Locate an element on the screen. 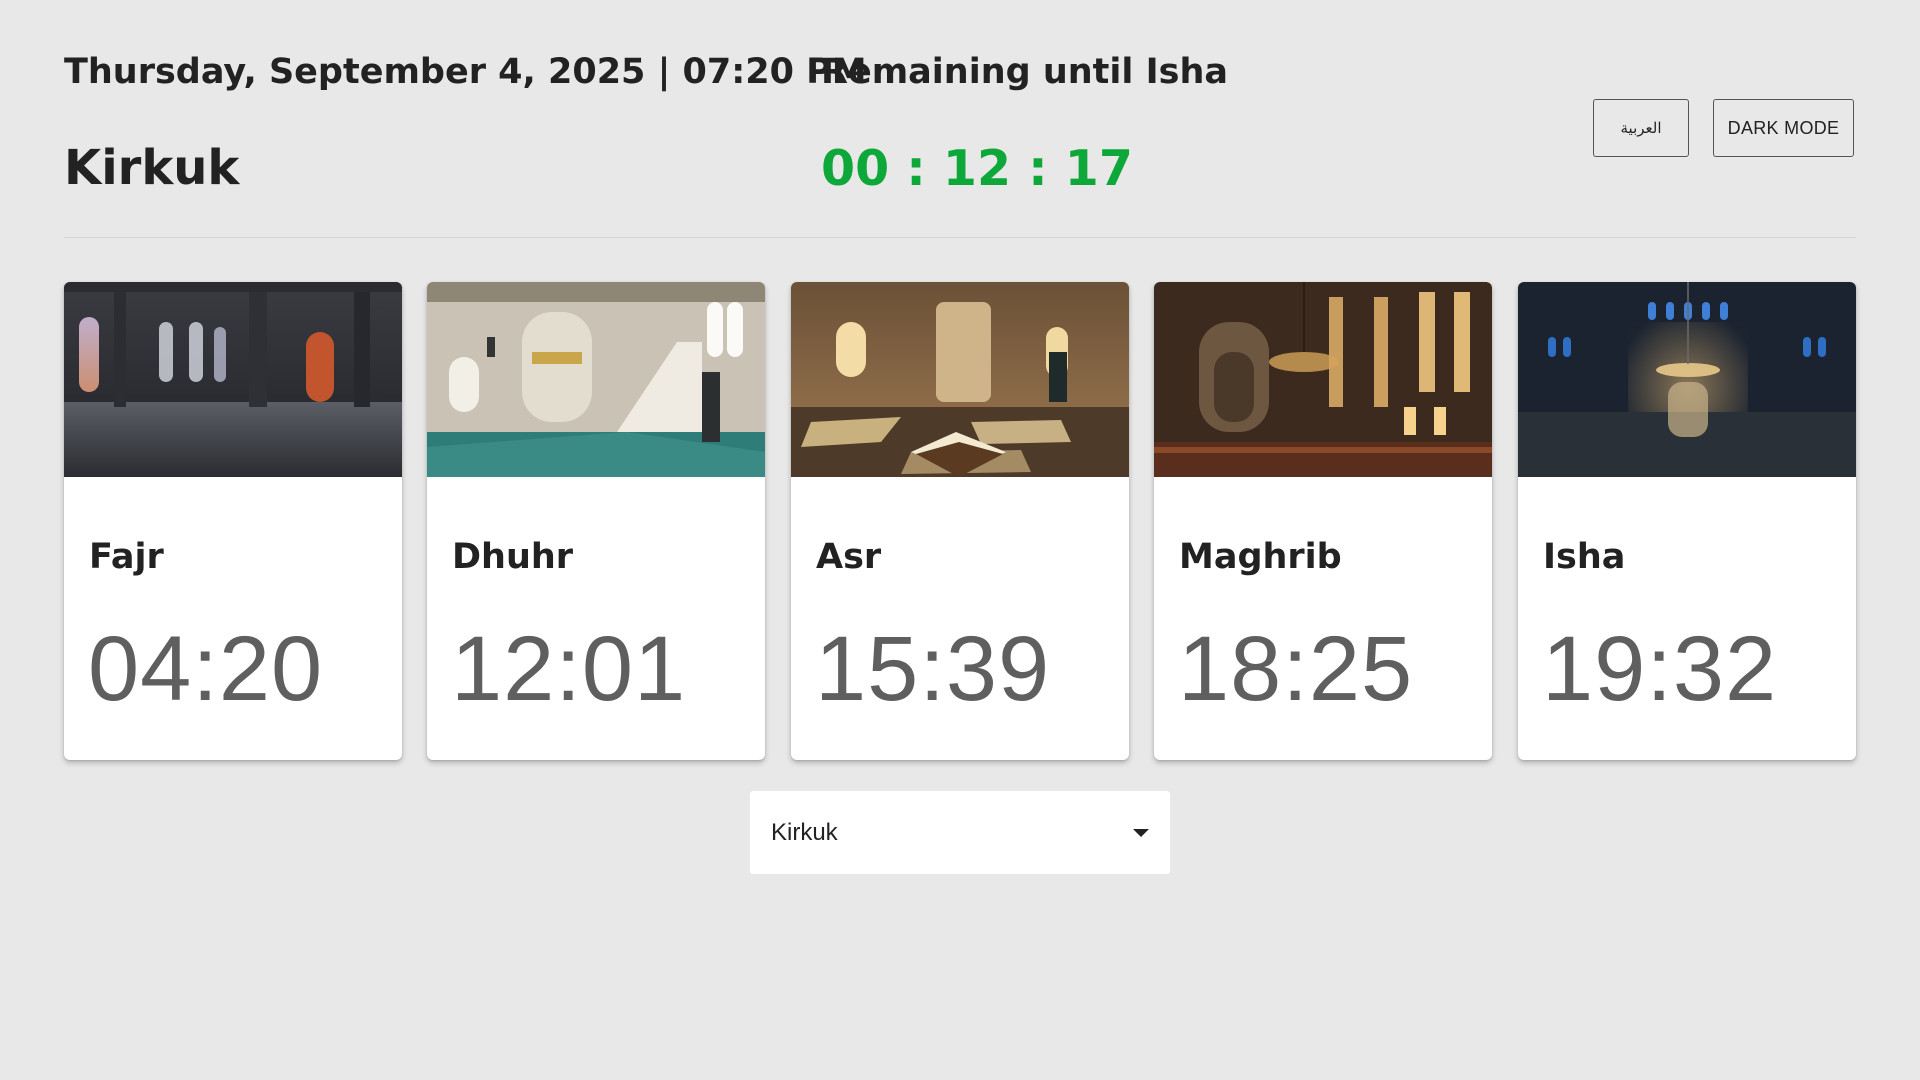  prayer-time: 15:39 is located at coordinates (933, 669).